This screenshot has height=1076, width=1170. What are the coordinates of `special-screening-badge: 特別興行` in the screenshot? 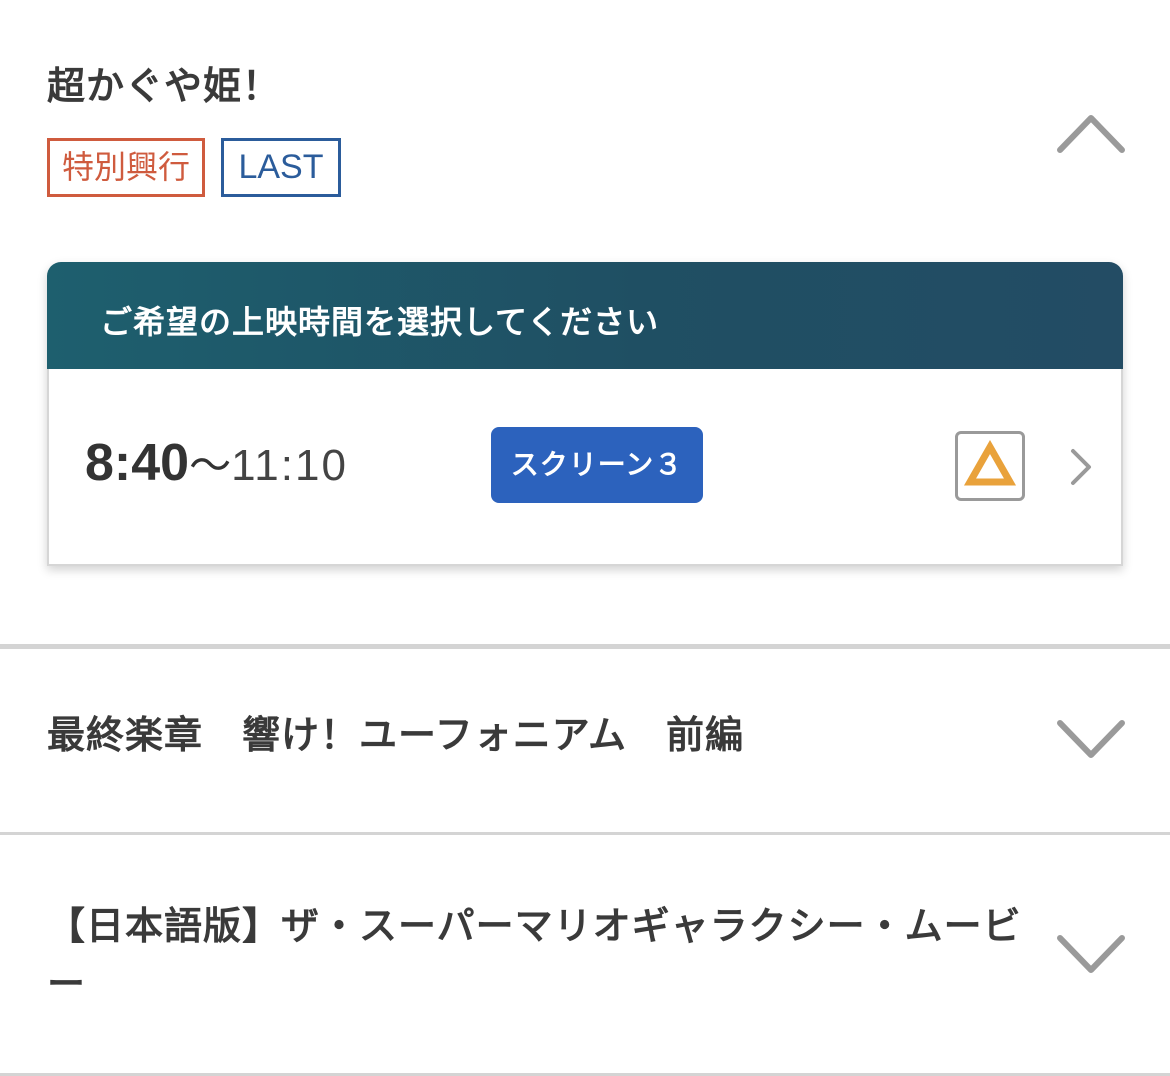 It's located at (126, 167).